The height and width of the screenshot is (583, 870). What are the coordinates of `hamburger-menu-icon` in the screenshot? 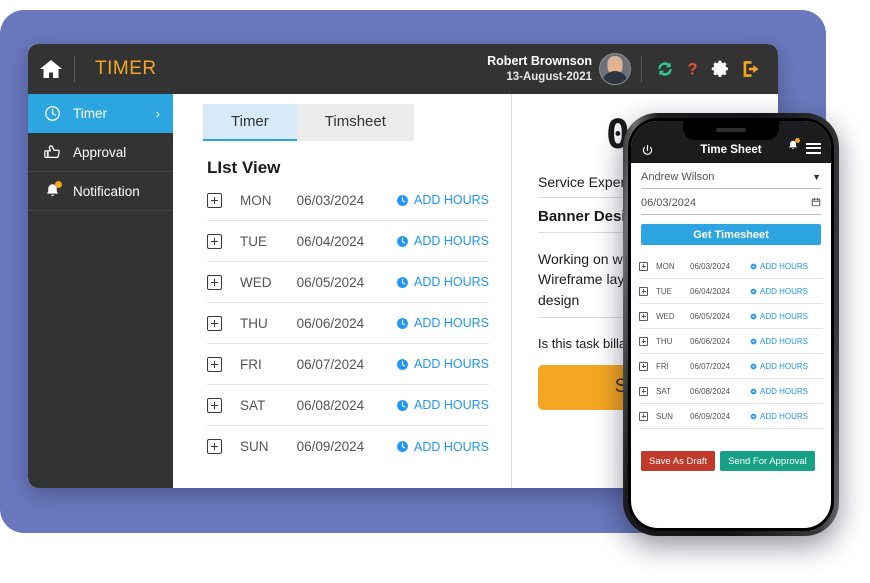 It's located at (813, 148).